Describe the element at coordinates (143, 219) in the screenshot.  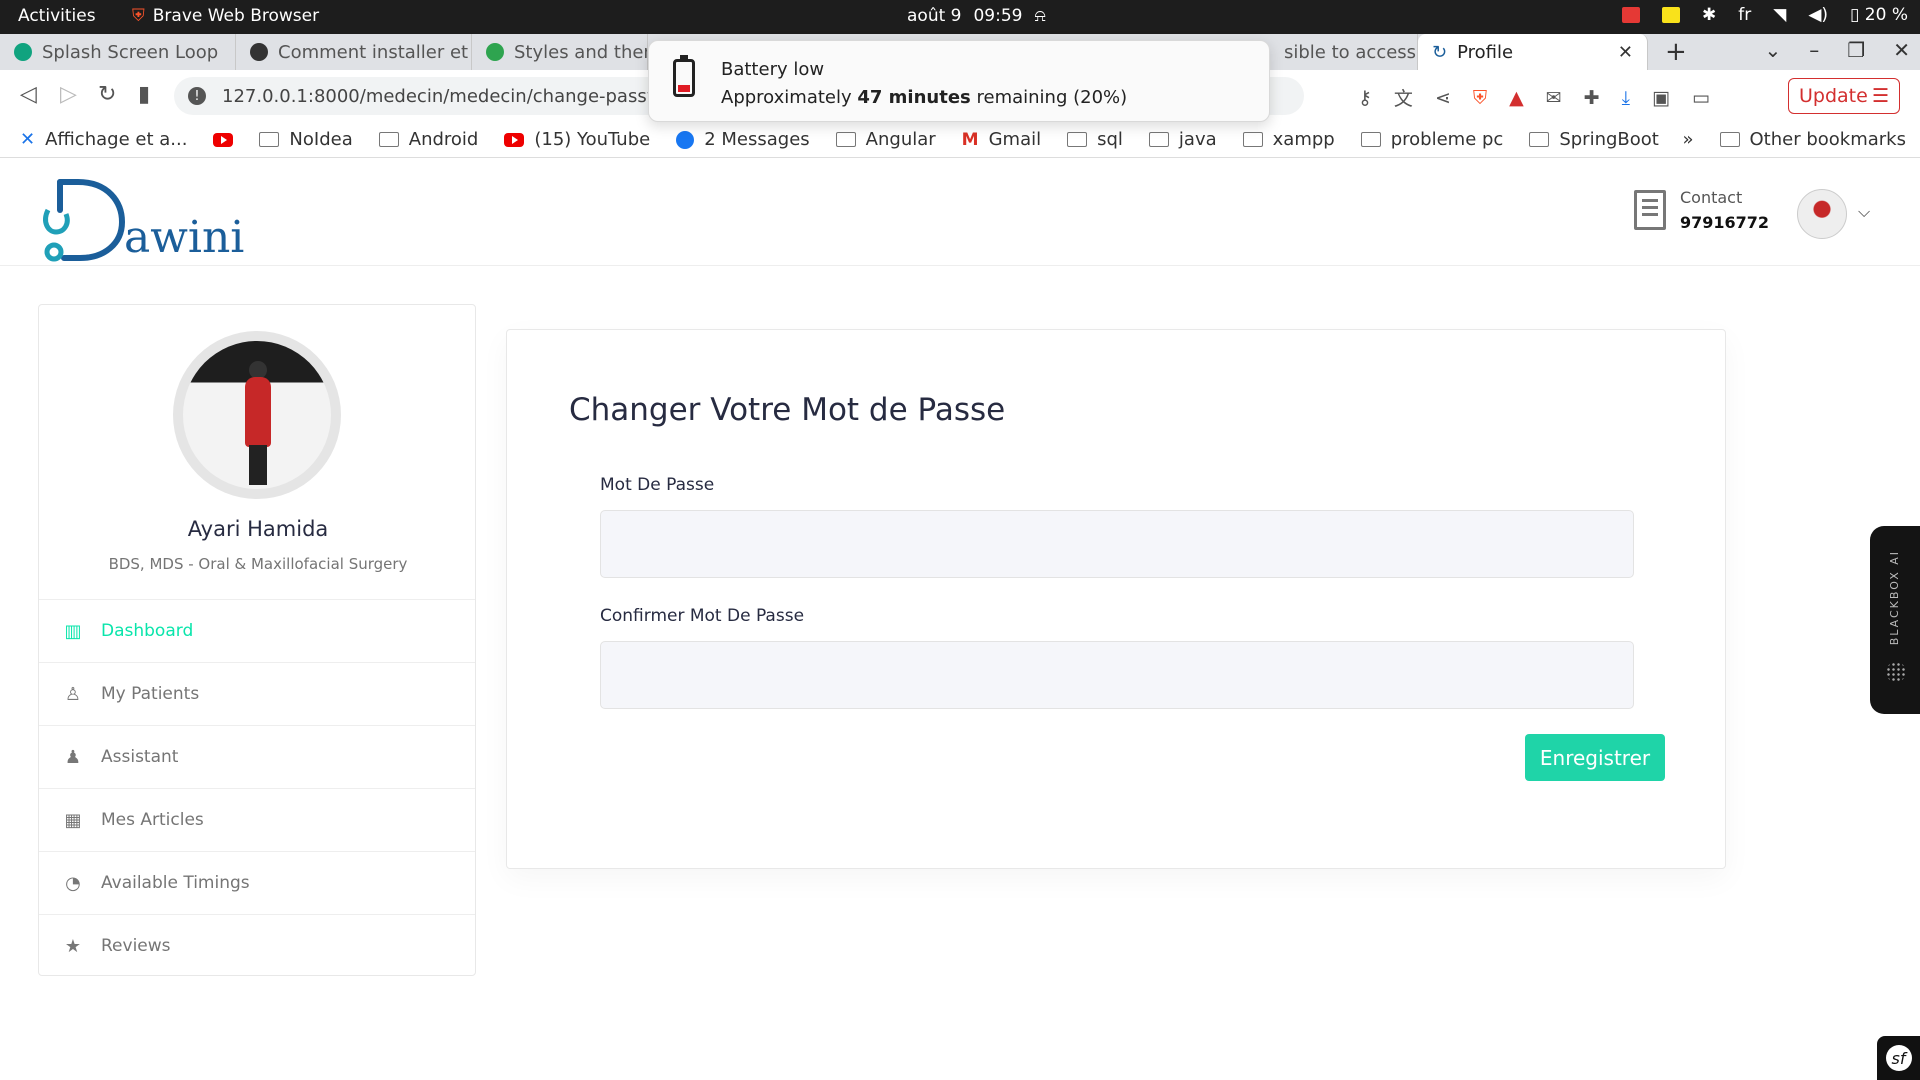
I see `dawini-logo: awini` at that location.